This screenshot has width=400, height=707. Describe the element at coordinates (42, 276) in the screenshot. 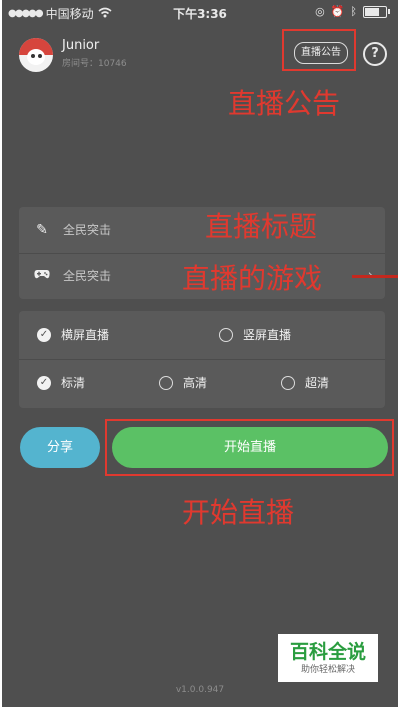

I see `gamepad-icon` at that location.